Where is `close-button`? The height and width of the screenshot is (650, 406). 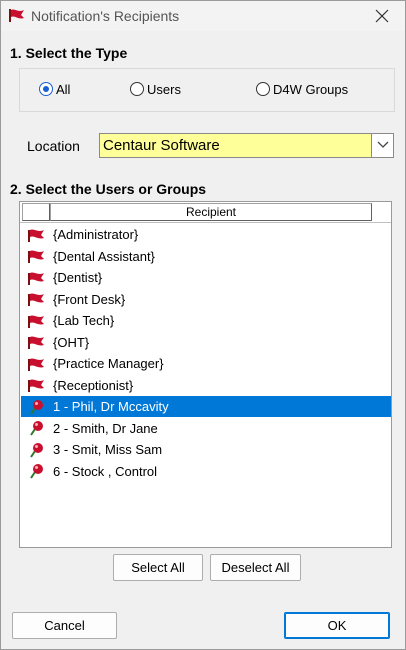 close-button is located at coordinates (382, 16).